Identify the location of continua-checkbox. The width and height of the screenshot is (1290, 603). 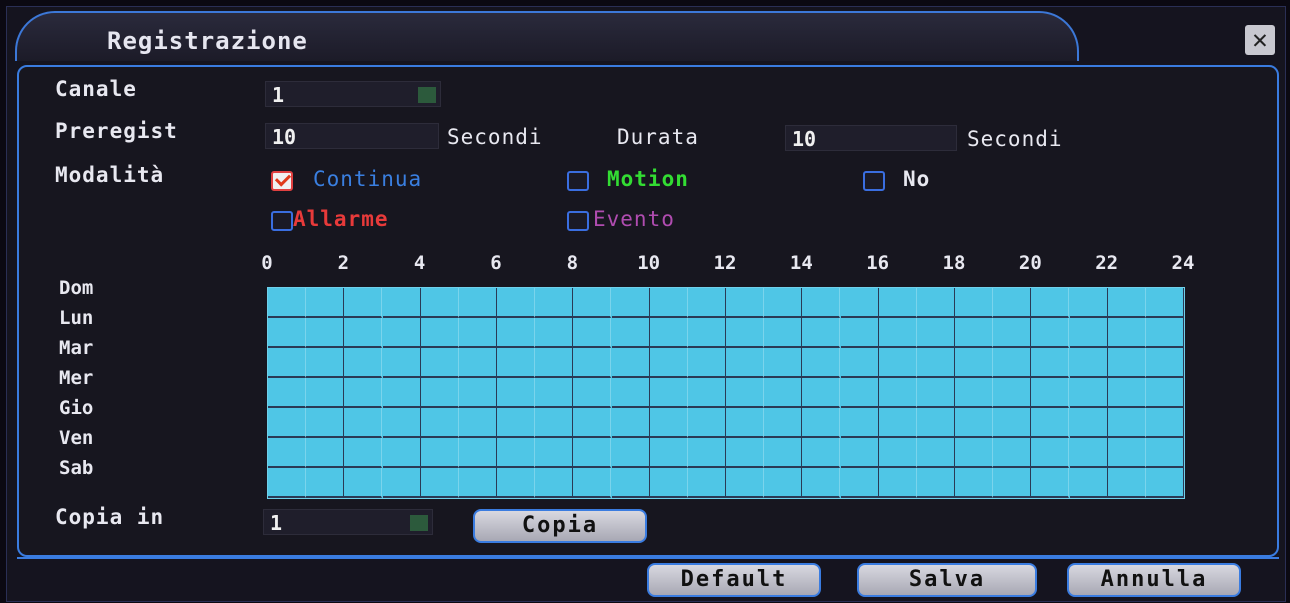
(282, 181).